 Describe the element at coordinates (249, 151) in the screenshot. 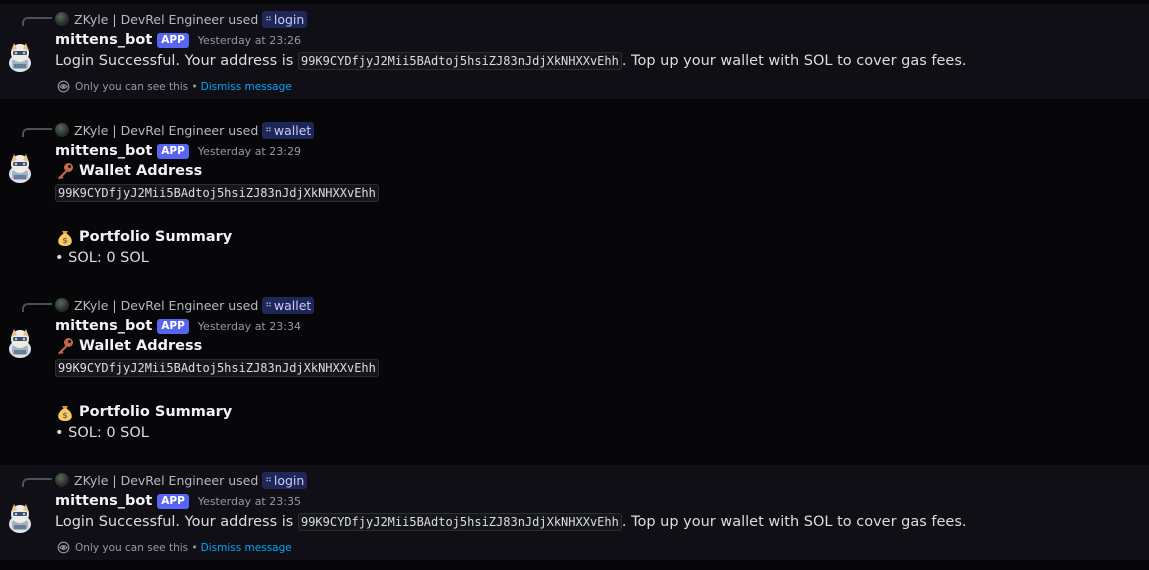

I see `message-timestamp: Yesterday at 23:29` at that location.